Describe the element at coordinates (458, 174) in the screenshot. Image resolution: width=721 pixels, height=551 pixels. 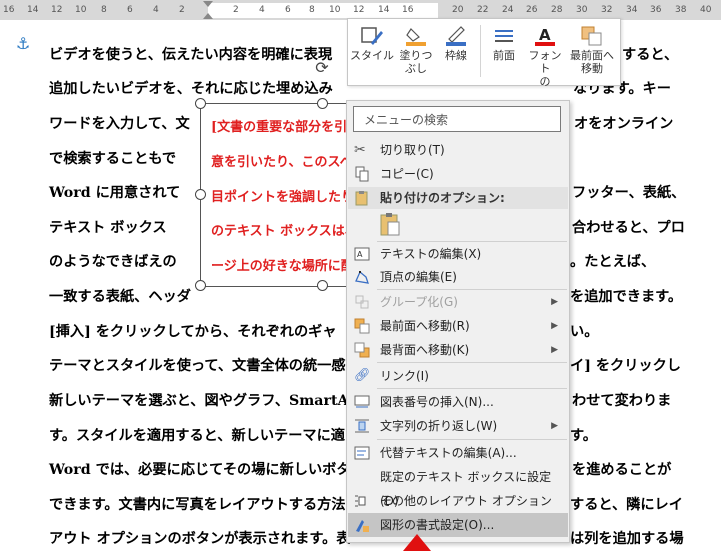
I see `menu-item-copy: コピー(C)` at that location.